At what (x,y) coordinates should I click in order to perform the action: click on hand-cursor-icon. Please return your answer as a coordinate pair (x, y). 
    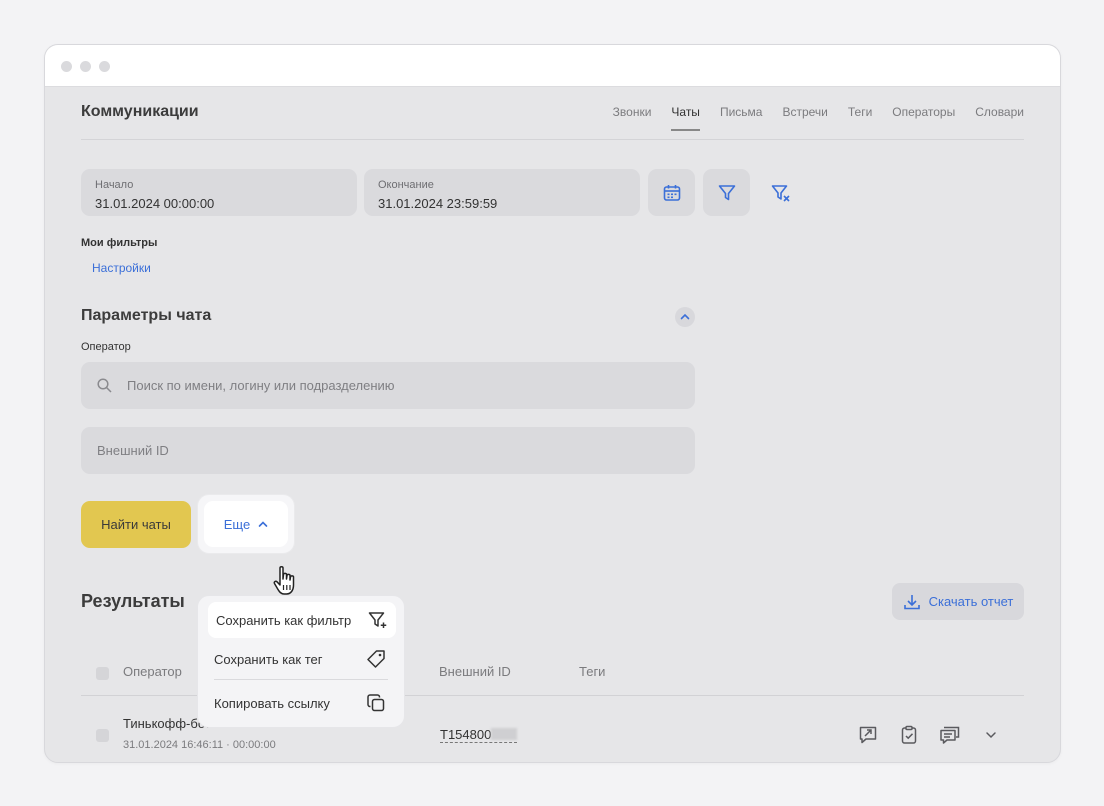
    Looking at the image, I should click on (284, 580).